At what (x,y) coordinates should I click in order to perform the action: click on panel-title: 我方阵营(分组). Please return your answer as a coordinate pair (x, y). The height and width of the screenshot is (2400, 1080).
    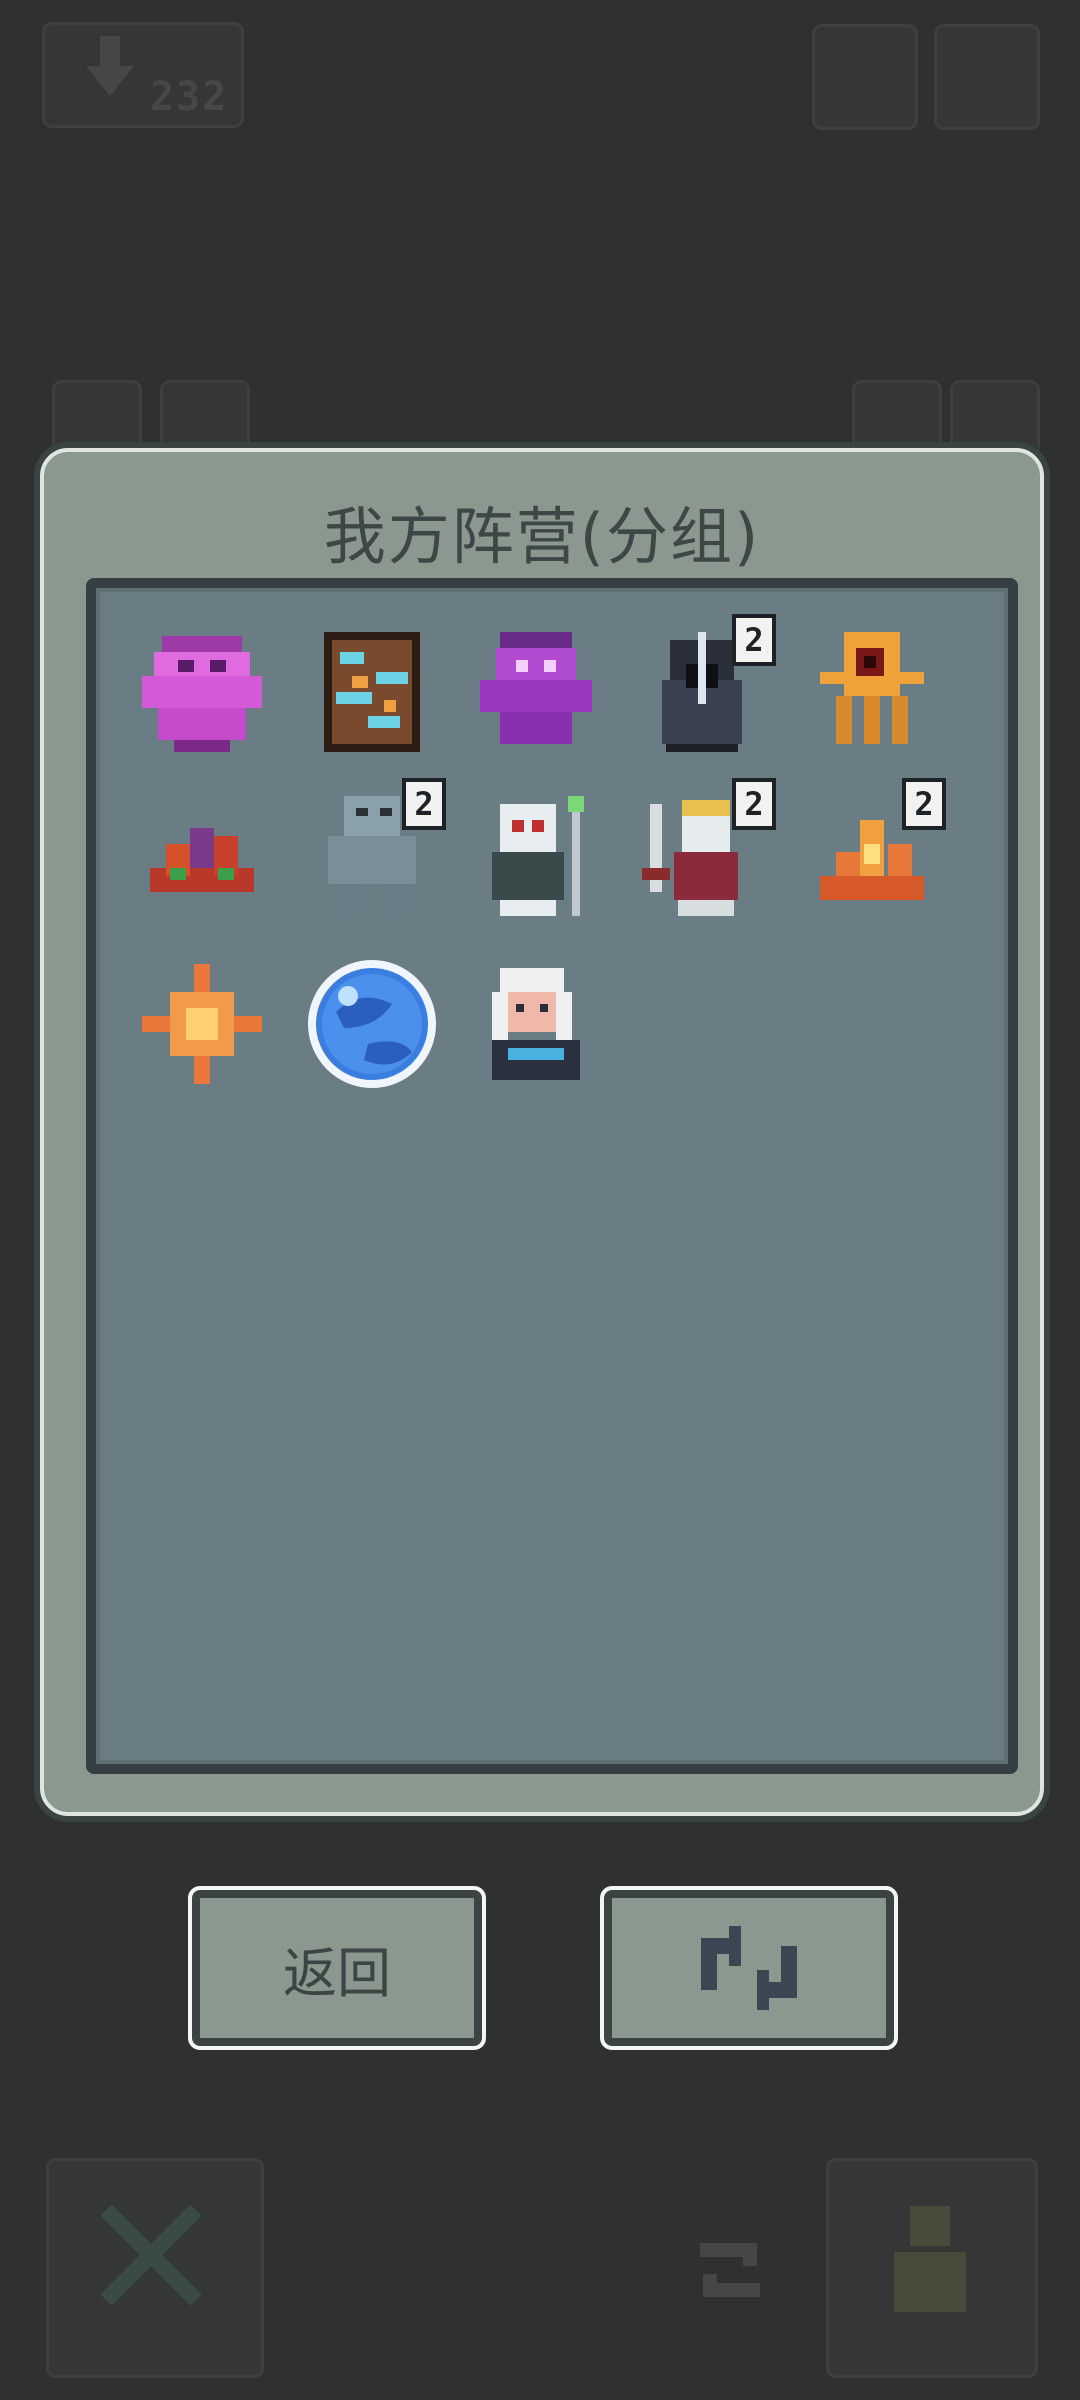
    Looking at the image, I should click on (542, 536).